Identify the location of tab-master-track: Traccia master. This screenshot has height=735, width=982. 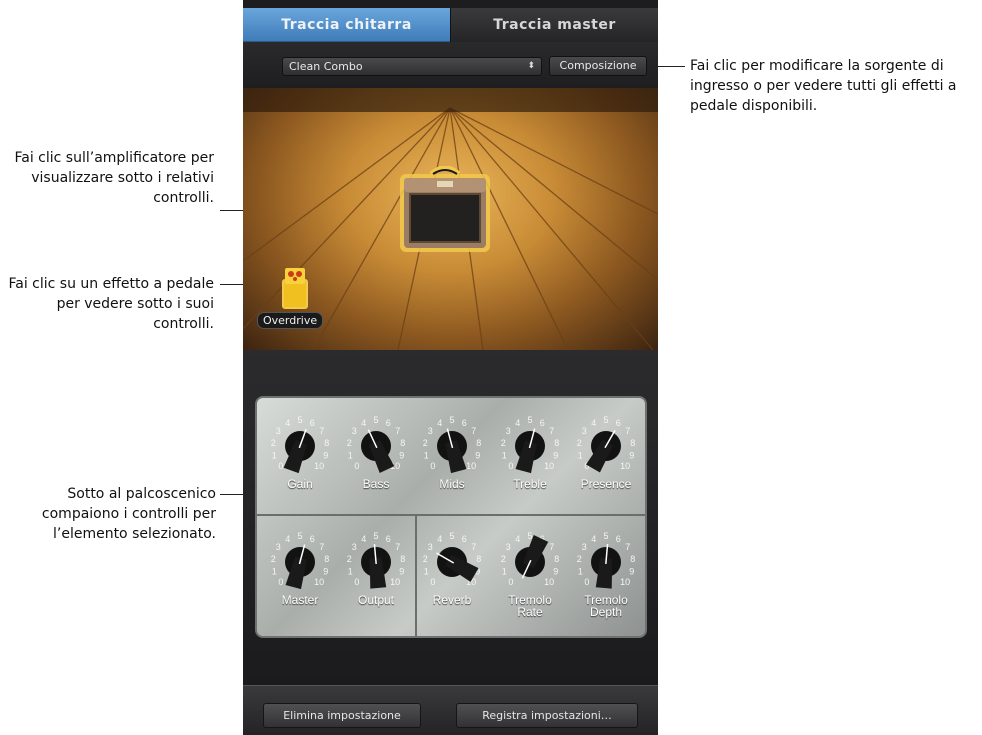
(554, 25).